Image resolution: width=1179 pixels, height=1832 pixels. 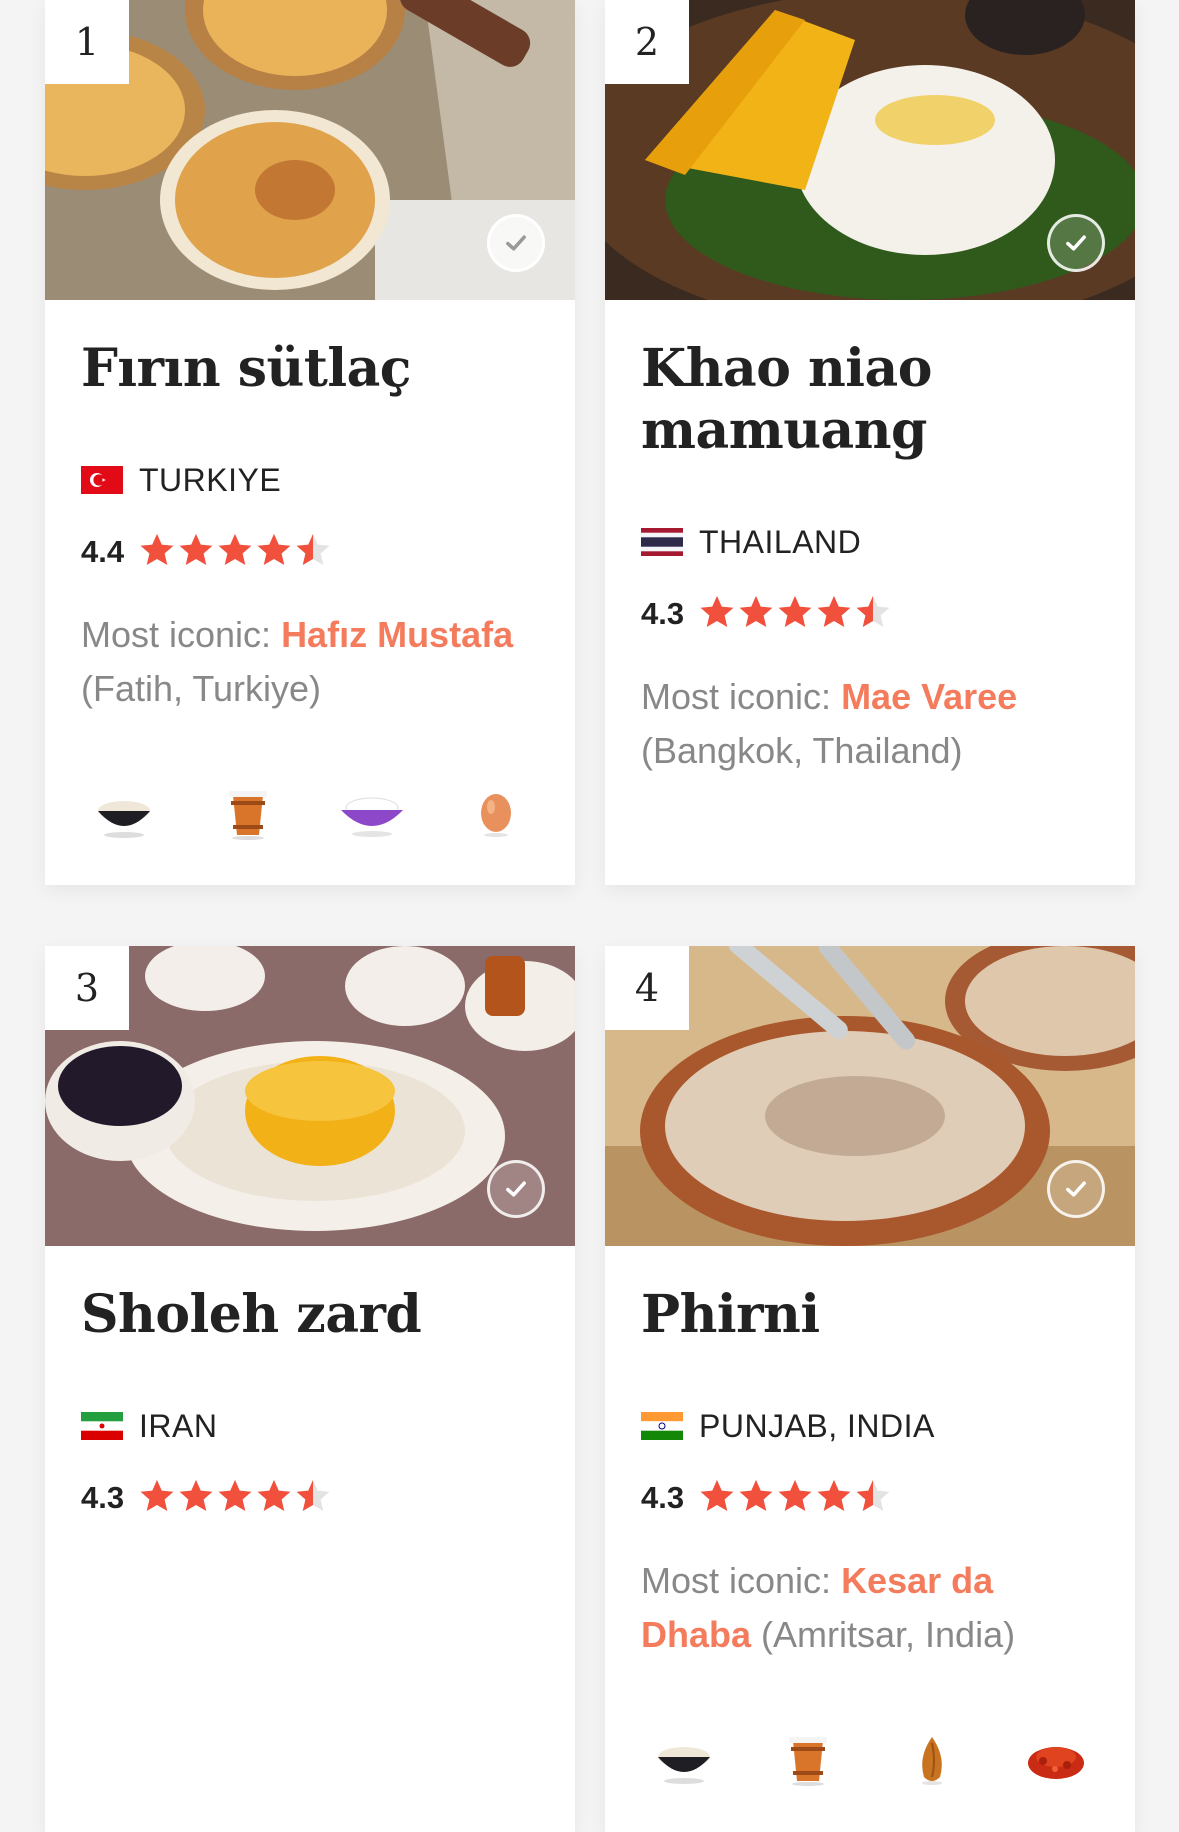 I want to click on india-flag-icon, so click(x=662, y=1426).